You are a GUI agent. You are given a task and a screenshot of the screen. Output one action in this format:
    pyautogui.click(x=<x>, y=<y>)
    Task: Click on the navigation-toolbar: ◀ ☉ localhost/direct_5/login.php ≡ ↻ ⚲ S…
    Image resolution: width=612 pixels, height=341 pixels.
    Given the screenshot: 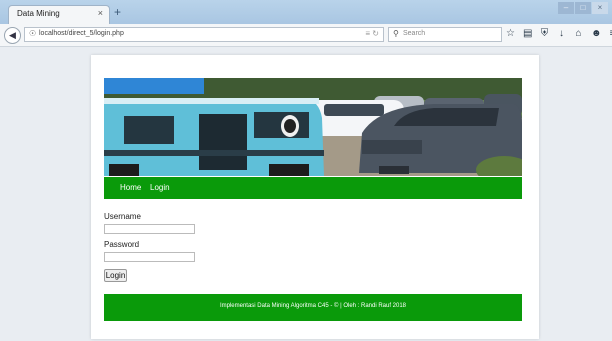 What is the action you would take?
    pyautogui.click(x=306, y=35)
    